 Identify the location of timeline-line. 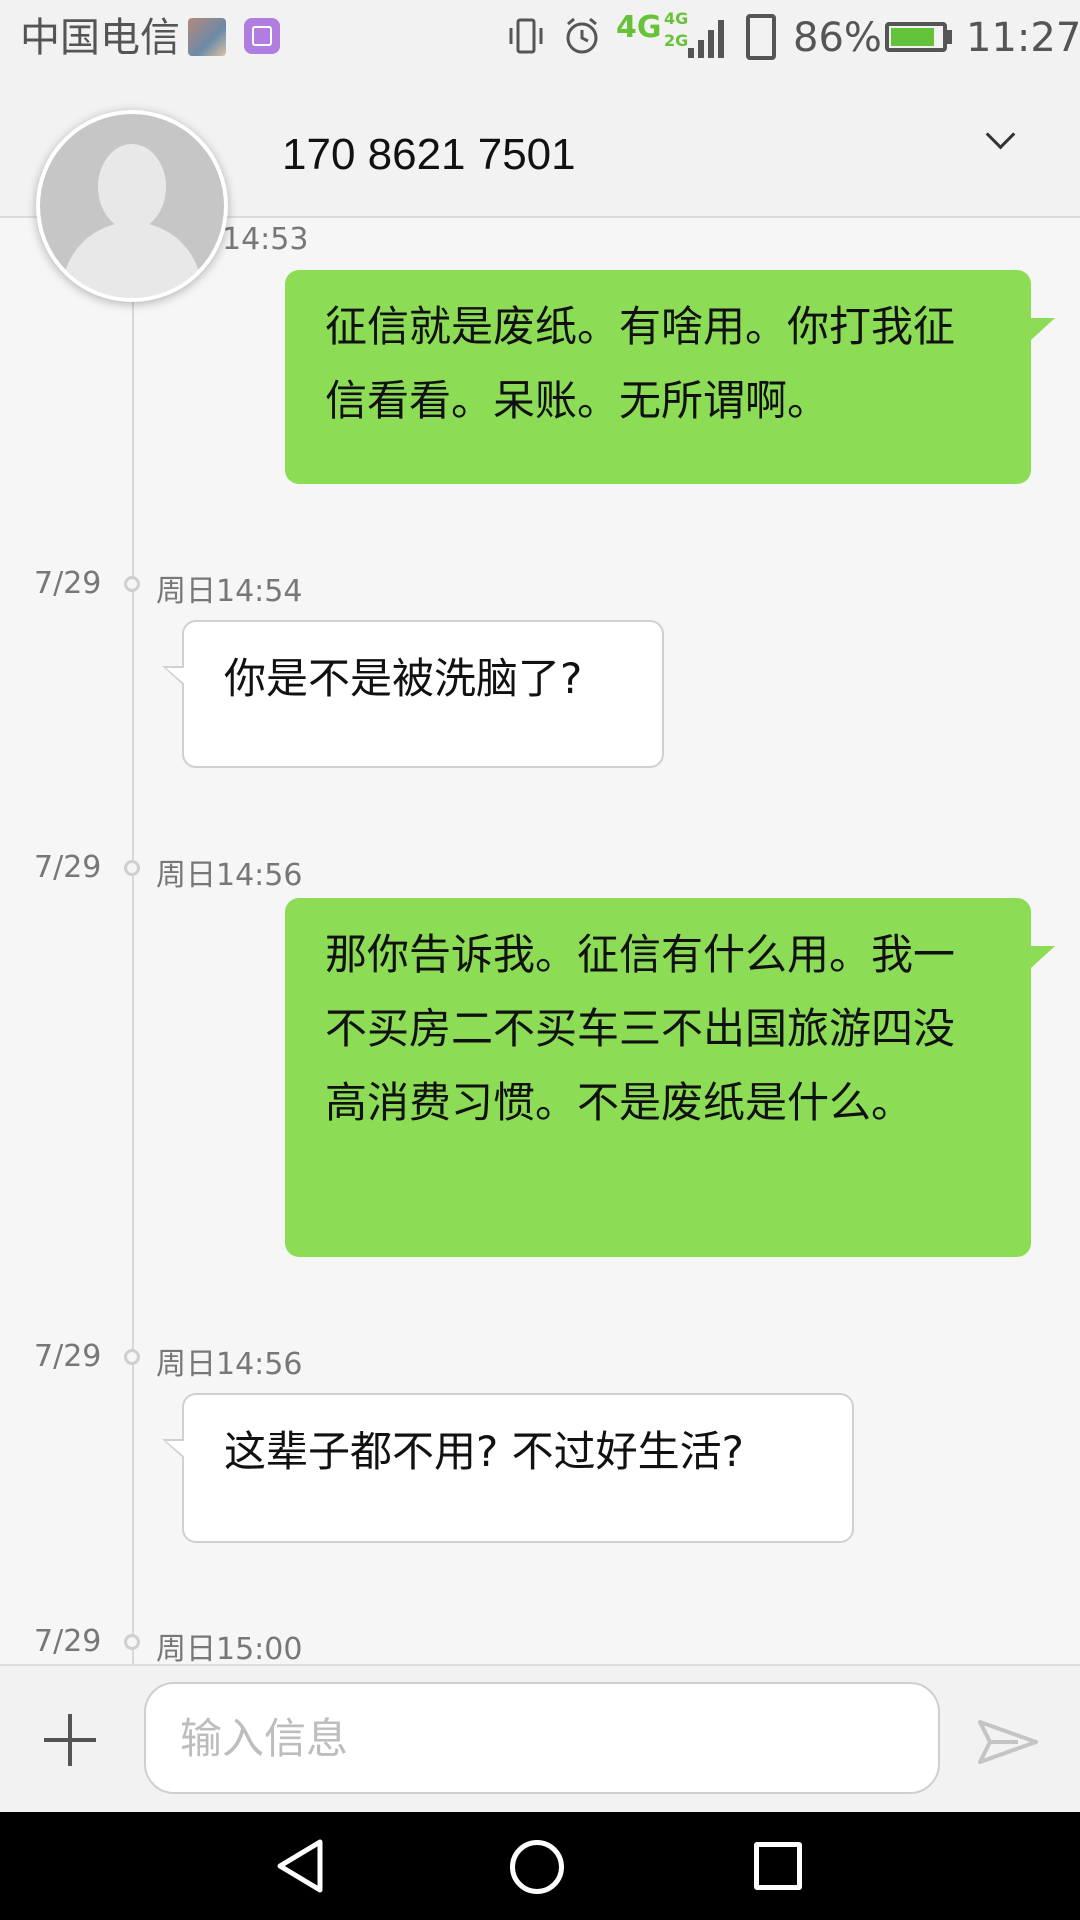
(133, 940).